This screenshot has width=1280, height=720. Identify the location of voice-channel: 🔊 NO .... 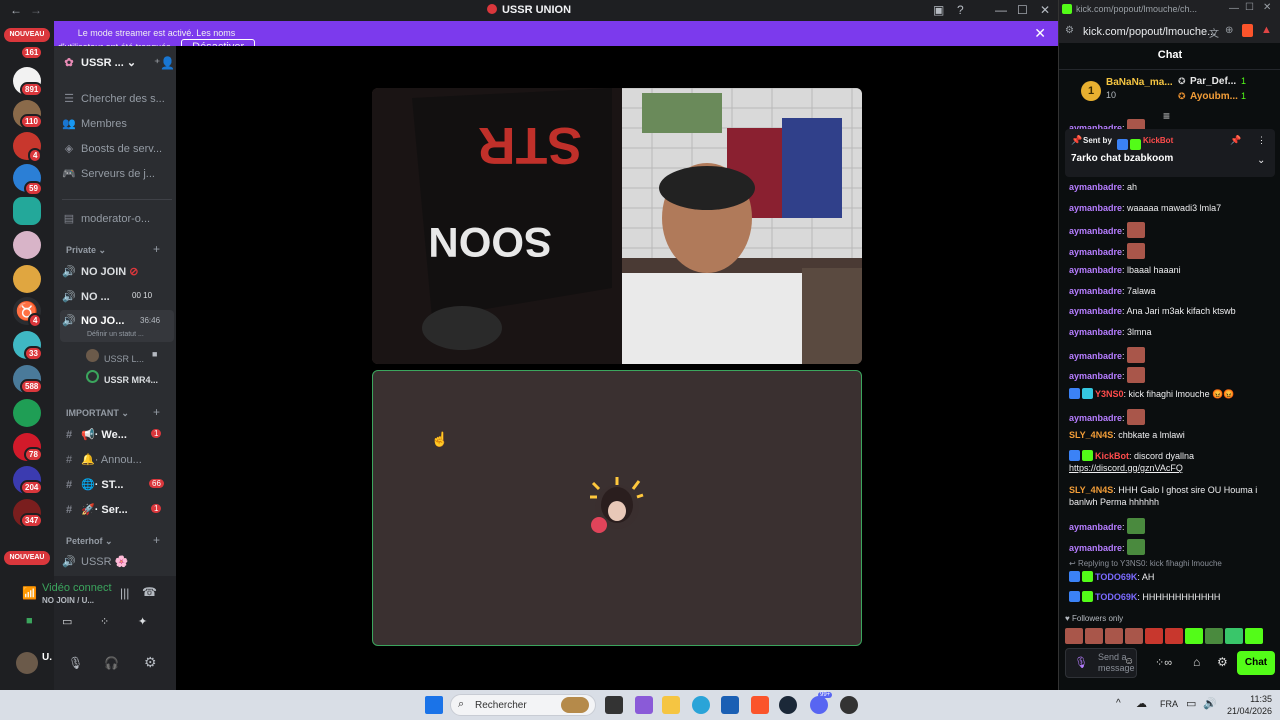
(117, 296).